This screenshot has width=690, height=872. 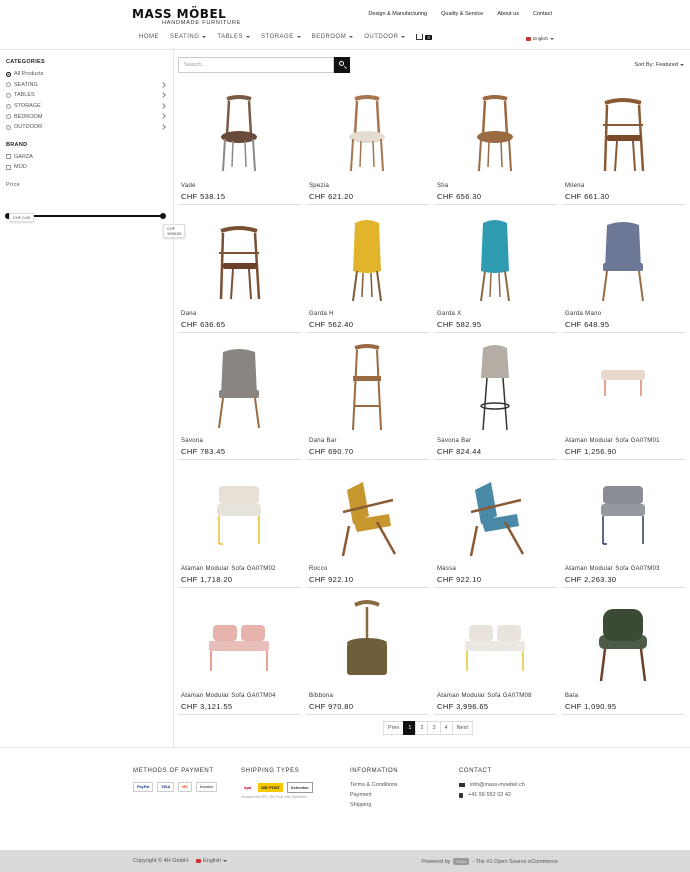 What do you see at coordinates (86, 95) in the screenshot?
I see `category-tables: TABLES` at bounding box center [86, 95].